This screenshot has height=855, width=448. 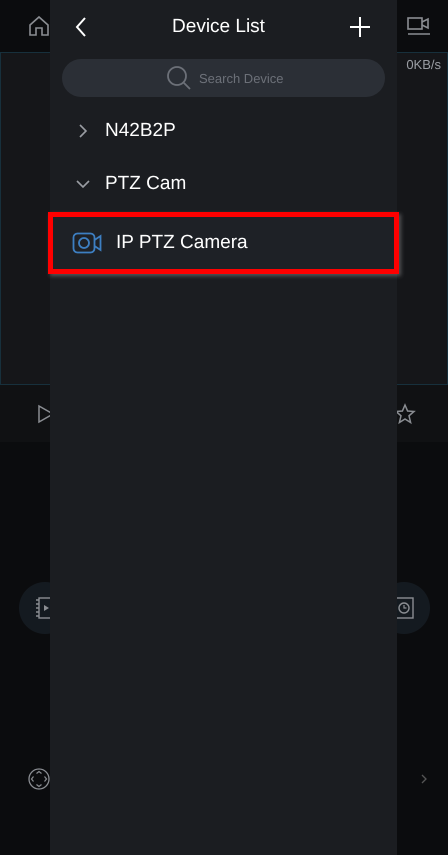 What do you see at coordinates (223, 243) in the screenshot?
I see `device-row: IP PTZ Camera` at bounding box center [223, 243].